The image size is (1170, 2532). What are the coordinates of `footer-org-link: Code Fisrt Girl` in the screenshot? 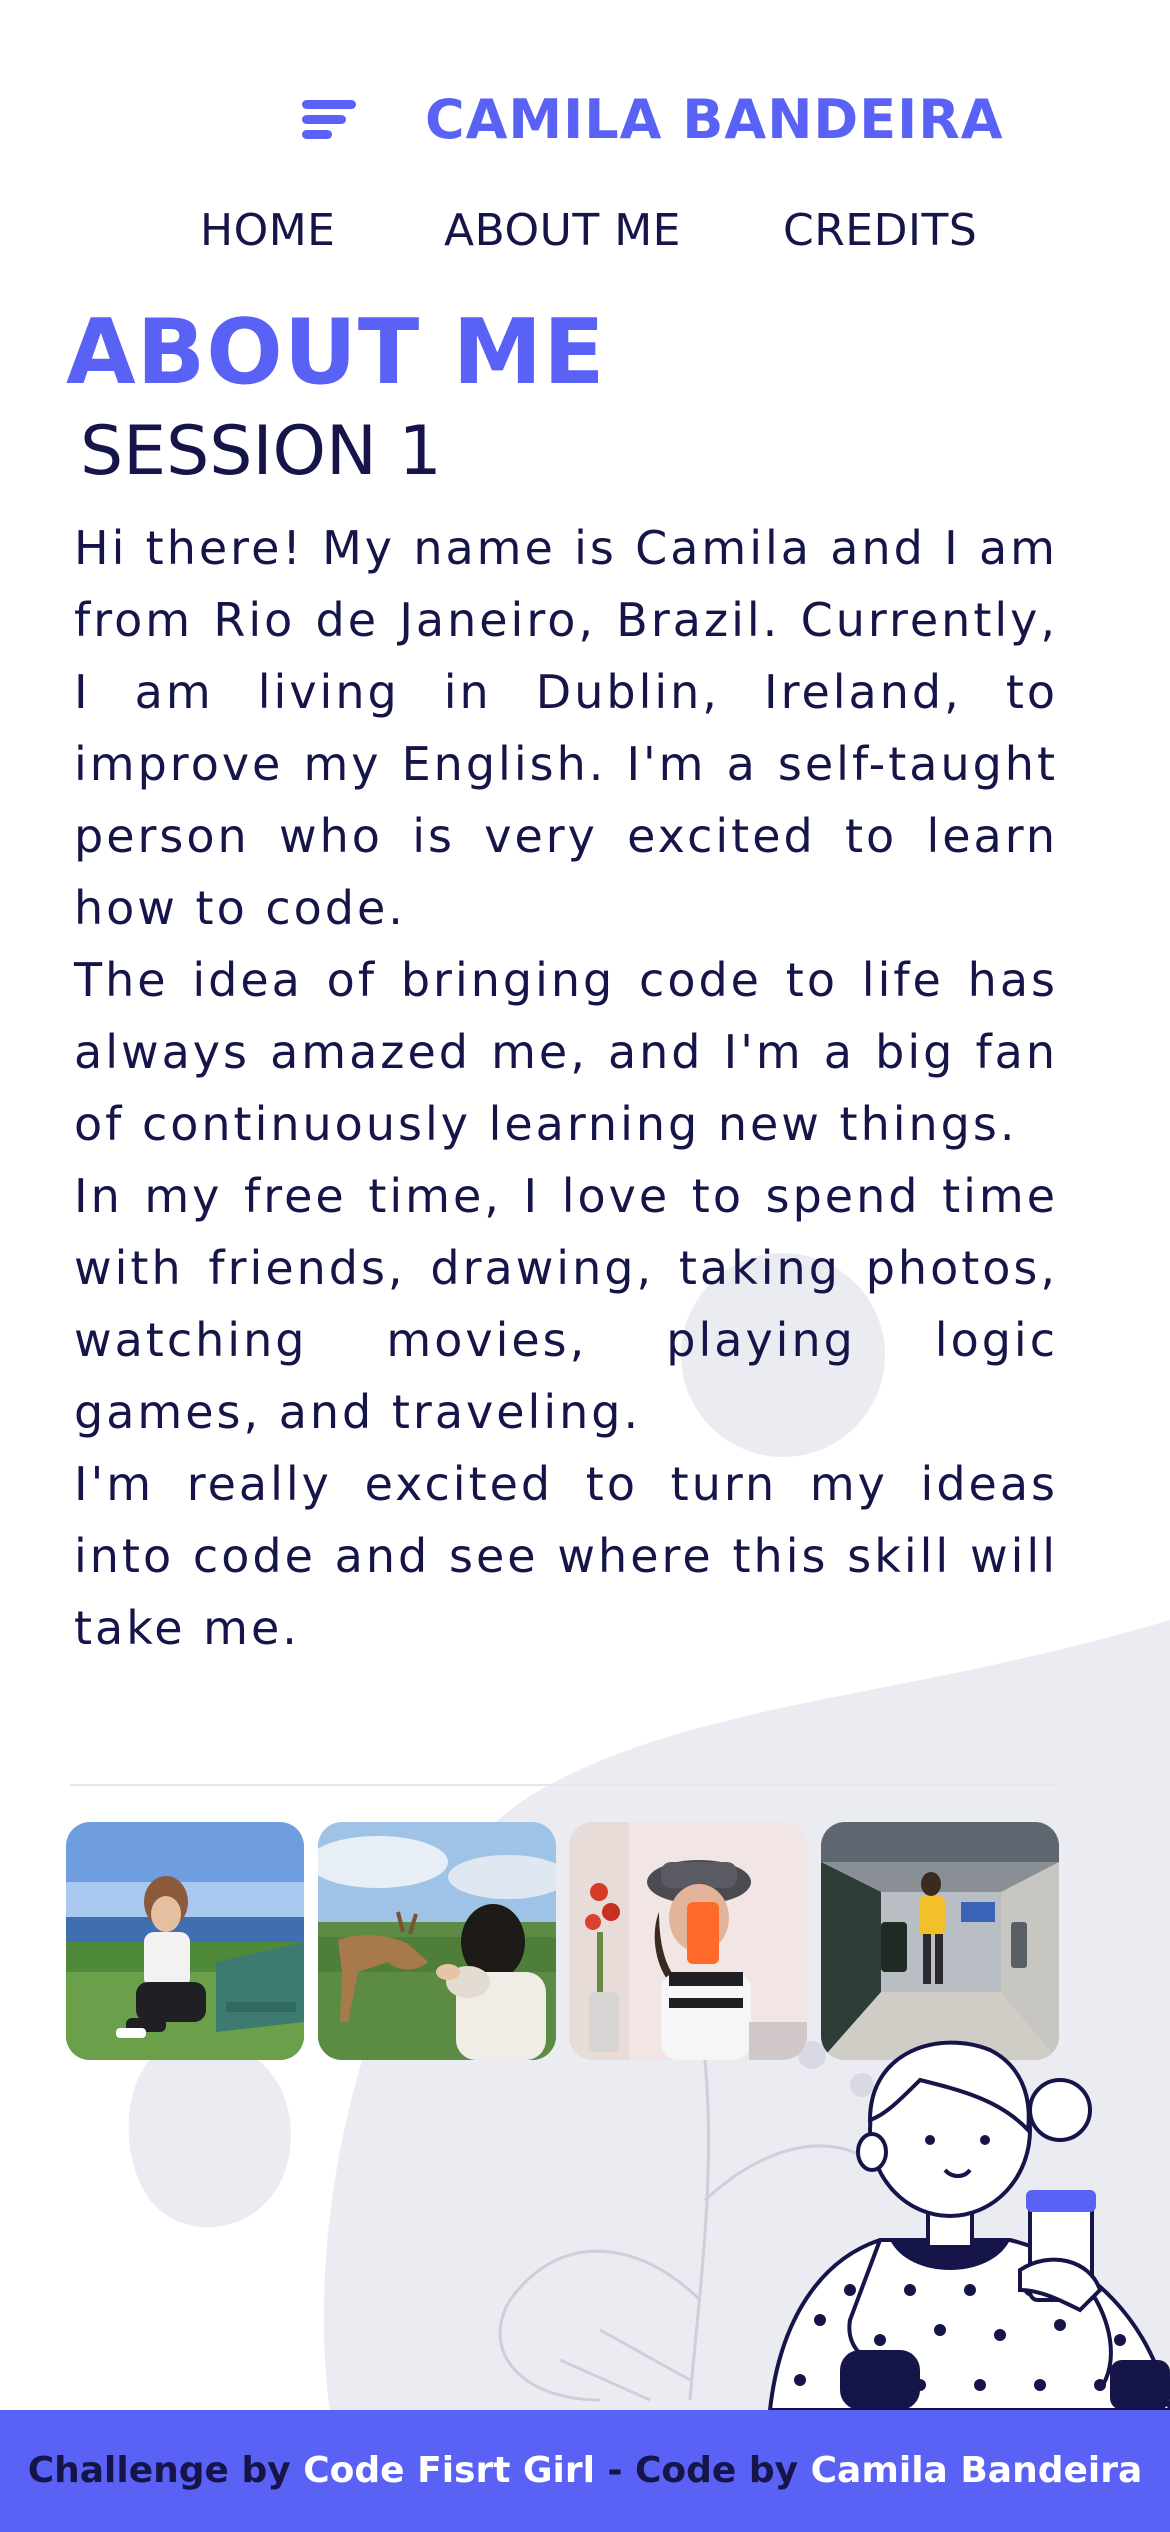 It's located at (449, 2470).